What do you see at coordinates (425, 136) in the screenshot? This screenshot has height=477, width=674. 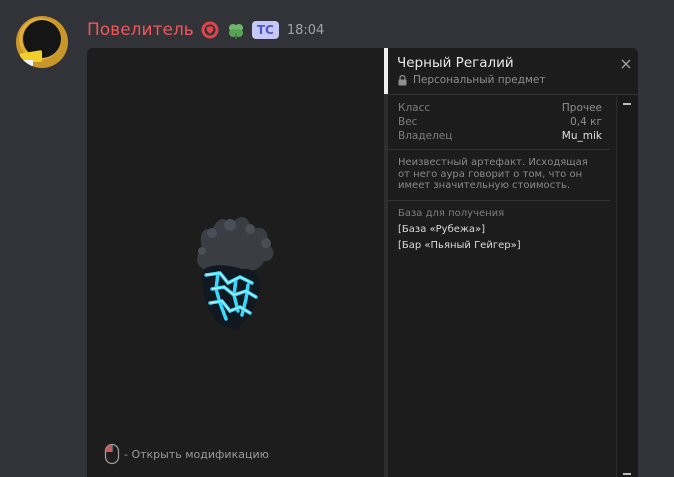 I see `property-label: Владелец` at bounding box center [425, 136].